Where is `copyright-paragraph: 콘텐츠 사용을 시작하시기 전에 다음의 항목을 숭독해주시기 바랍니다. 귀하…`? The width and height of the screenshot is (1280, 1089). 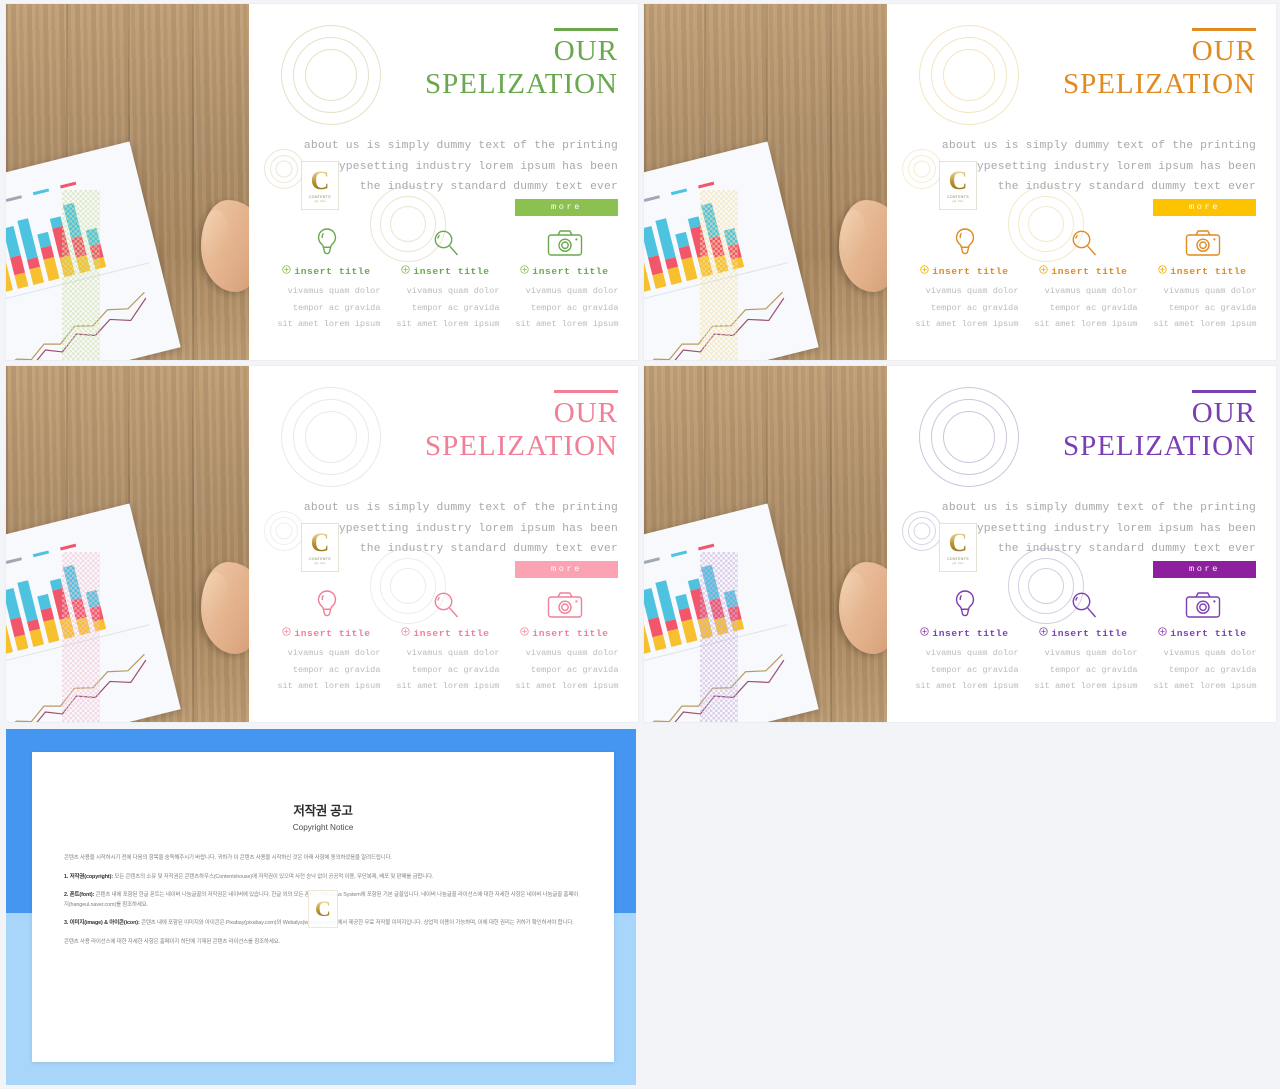
copyright-paragraph: 콘텐츠 사용을 시작하시기 전에 다음의 항목을 숭독해주시기 바랍니다. 귀하… is located at coordinates (228, 858).